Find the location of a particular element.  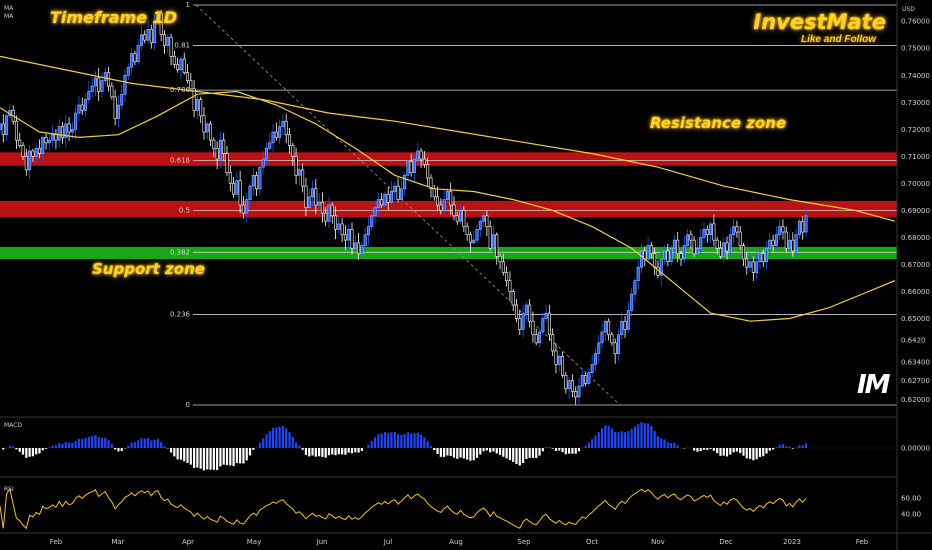

price-tick: 0.65000 is located at coordinates (915, 319).